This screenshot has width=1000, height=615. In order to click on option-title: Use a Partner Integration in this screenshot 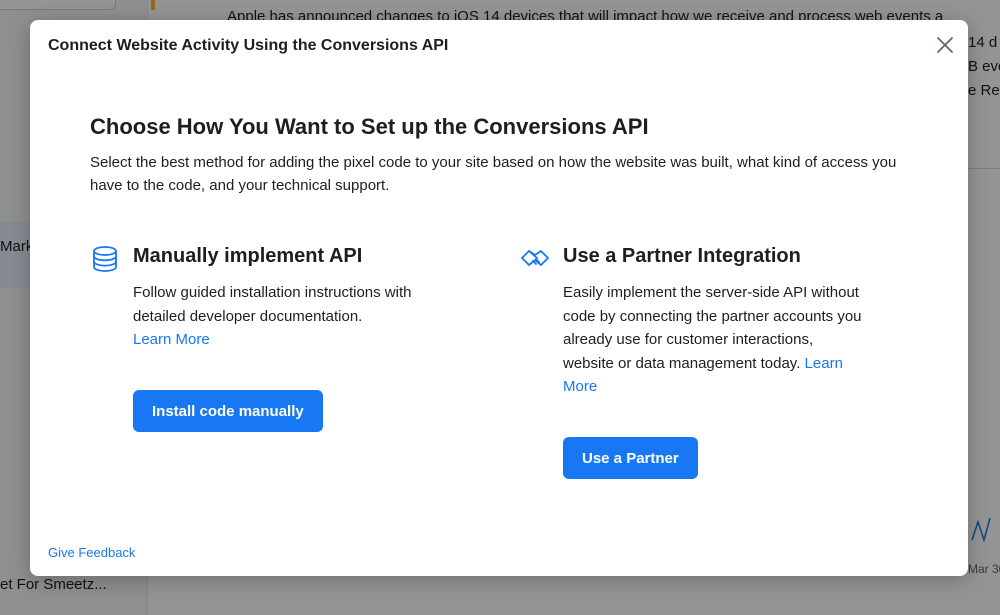, I will do `click(682, 256)`.